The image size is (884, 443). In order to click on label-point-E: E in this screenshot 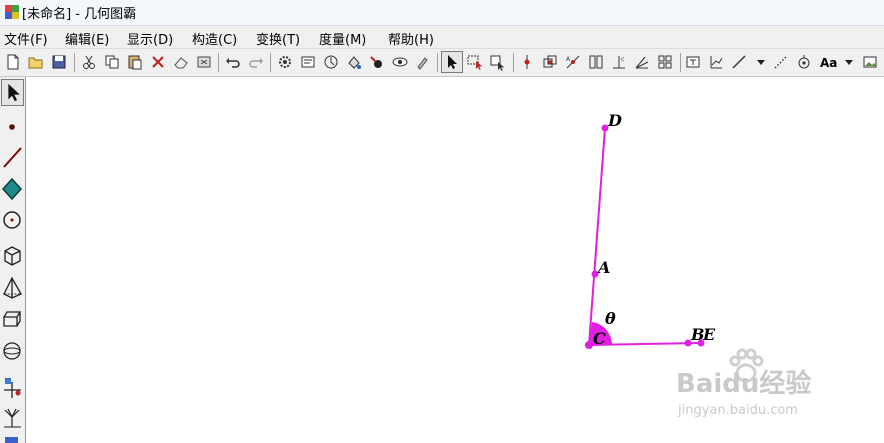, I will do `click(709, 334)`.